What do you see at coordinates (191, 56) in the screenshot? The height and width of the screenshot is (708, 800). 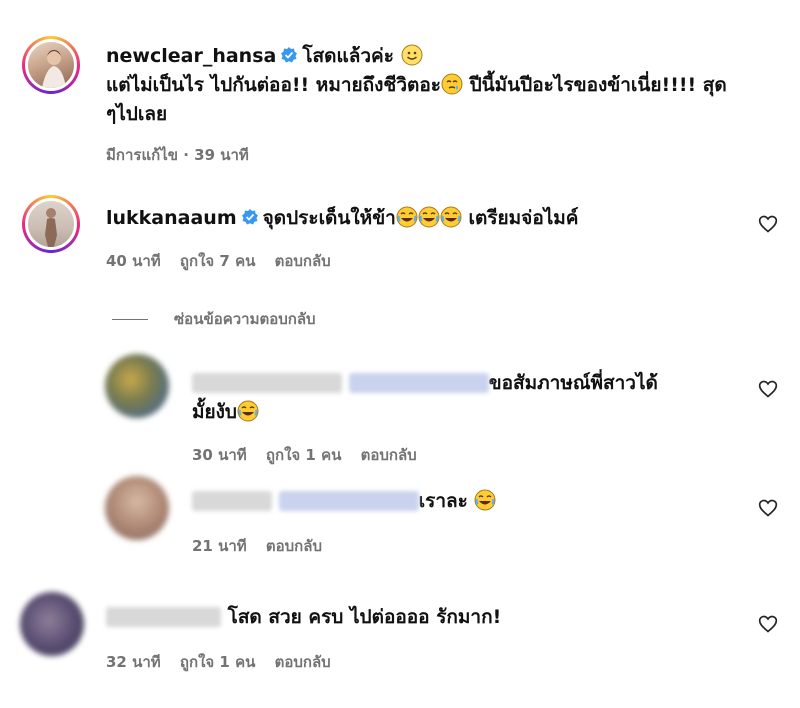 I see `username: newclear_hansa` at bounding box center [191, 56].